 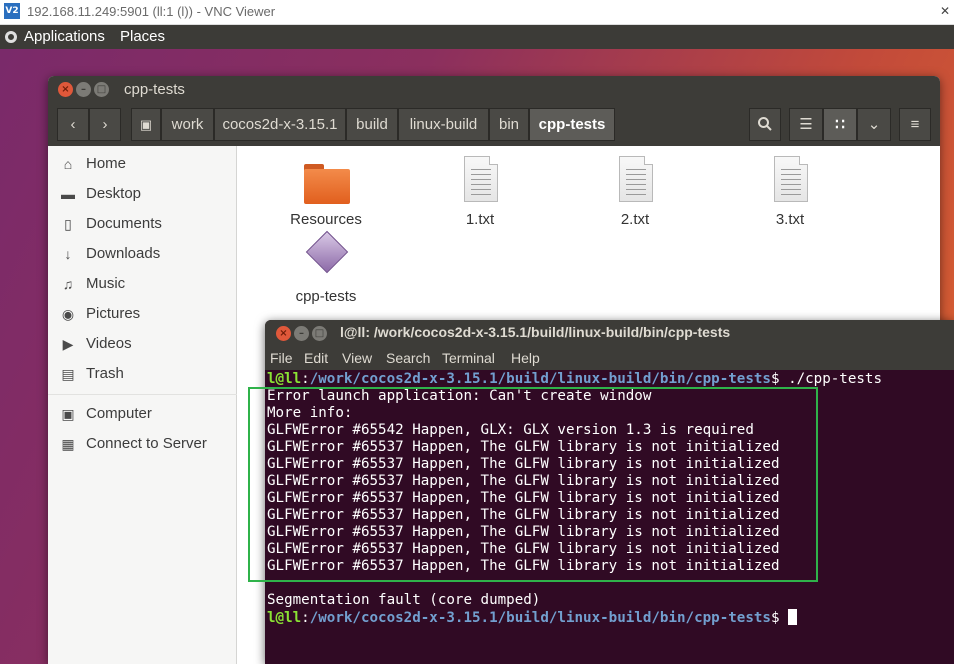 I want to click on sidebar-item-label: Documents, so click(x=124, y=223).